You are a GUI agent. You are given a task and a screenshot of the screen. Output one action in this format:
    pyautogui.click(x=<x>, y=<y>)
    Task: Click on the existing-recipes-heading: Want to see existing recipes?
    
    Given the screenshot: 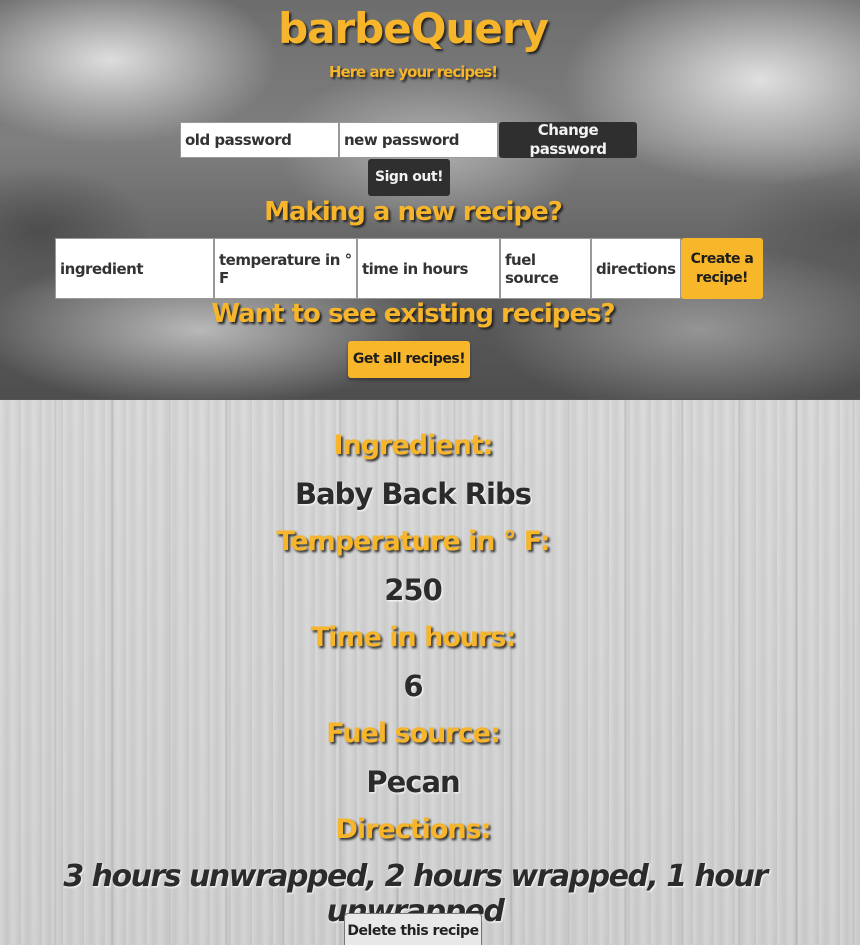 What is the action you would take?
    pyautogui.click(x=413, y=314)
    